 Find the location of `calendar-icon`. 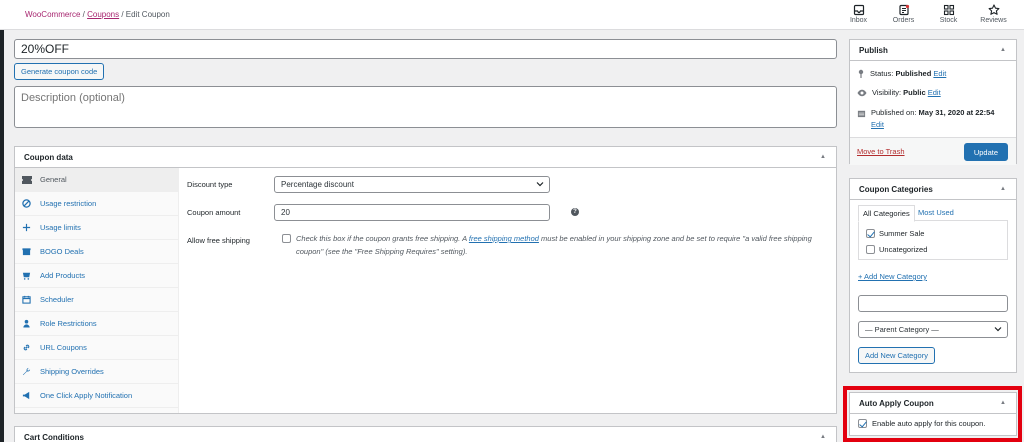

calendar-icon is located at coordinates (26, 299).